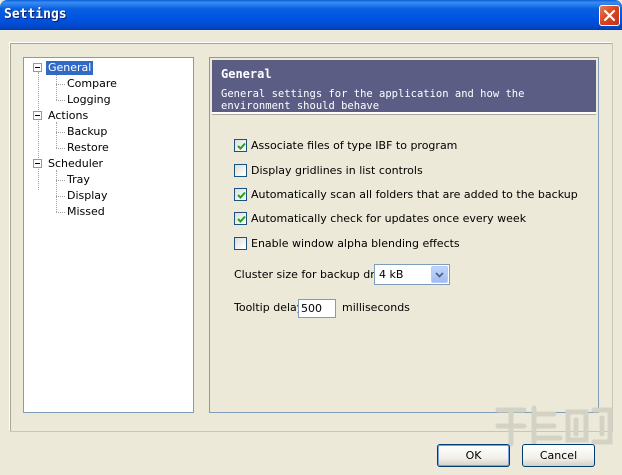  I want to click on tree-item-label: Scheduler, so click(76, 163).